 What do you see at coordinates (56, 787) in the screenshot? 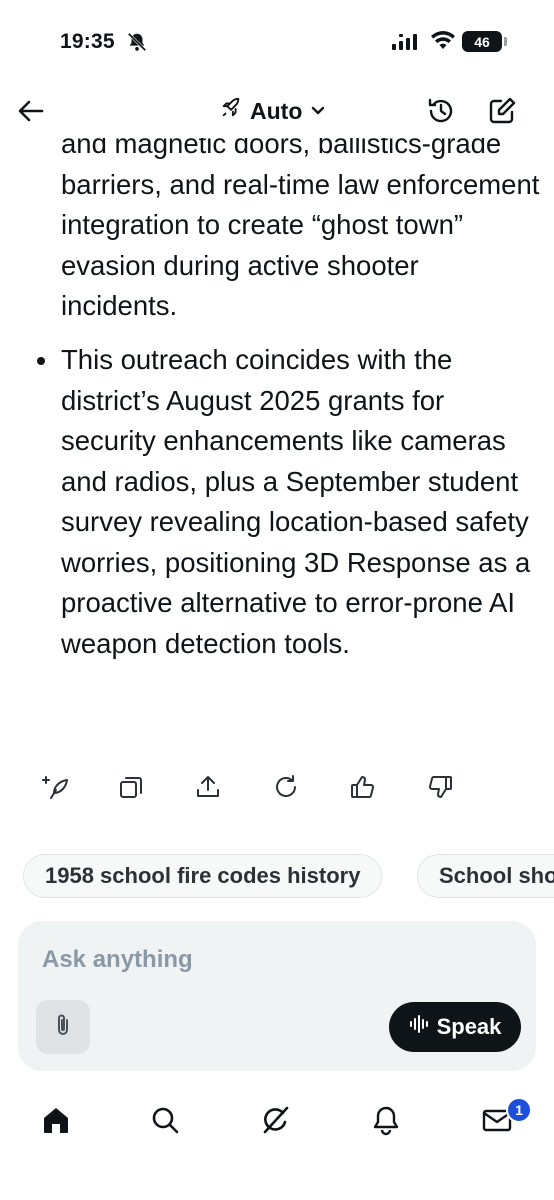
I see `regenerate-sparkle-icon` at bounding box center [56, 787].